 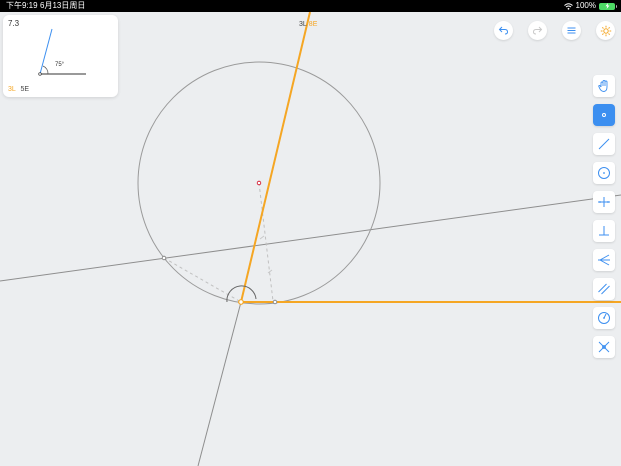 I want to click on level-goals: 3L 5E, so click(x=18, y=89).